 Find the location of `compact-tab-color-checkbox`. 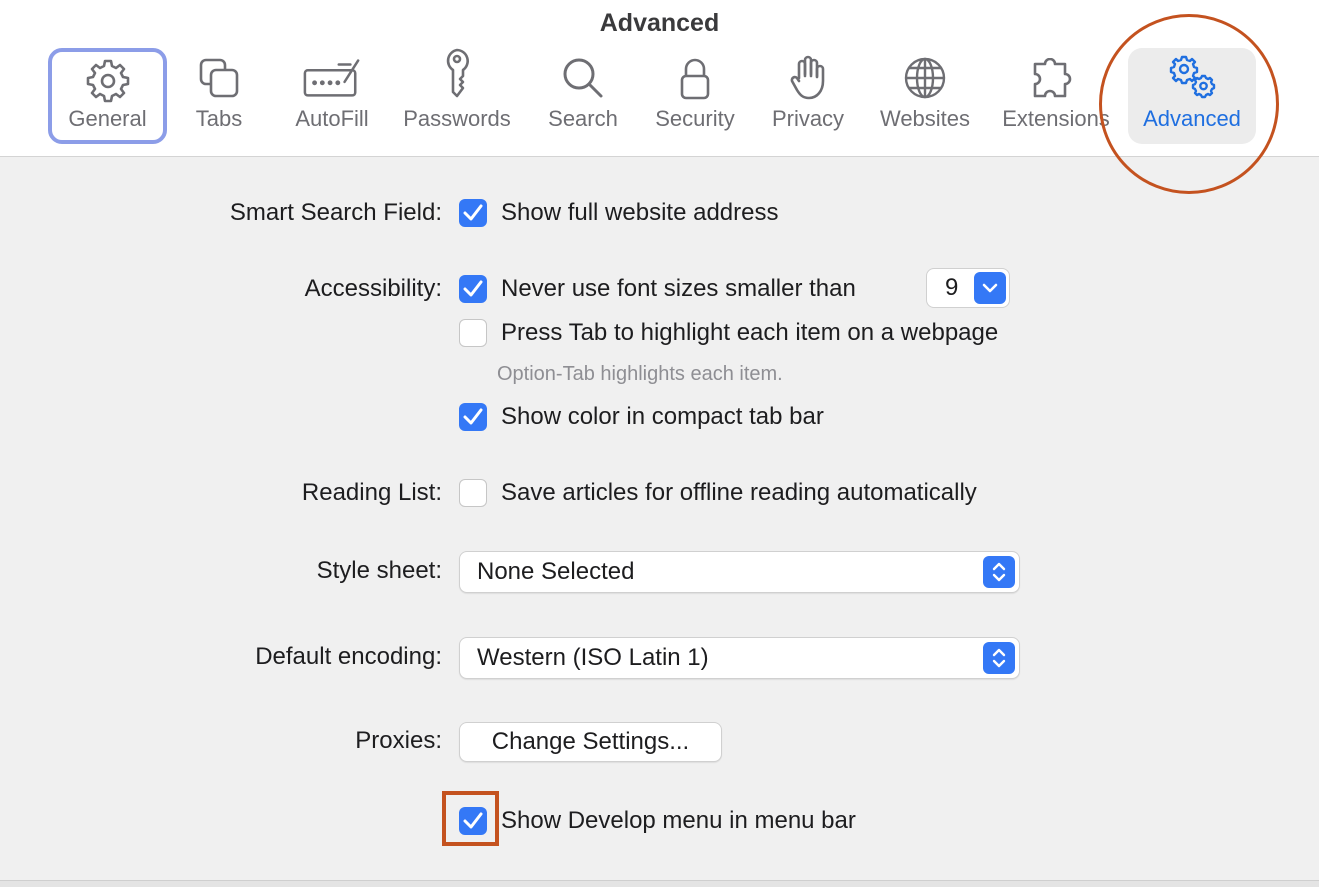

compact-tab-color-checkbox is located at coordinates (473, 417).